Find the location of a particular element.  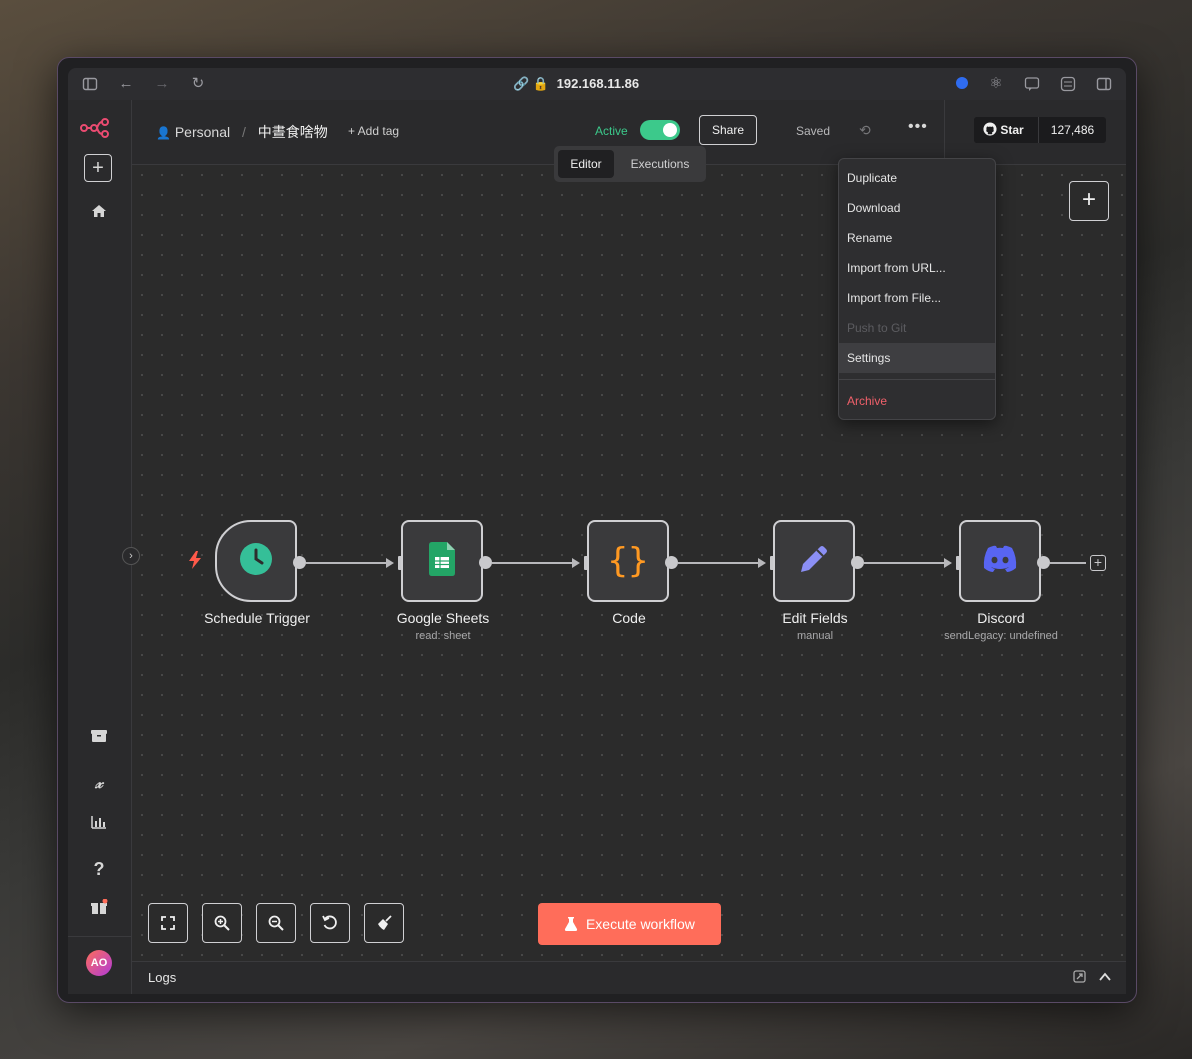

discord-icon is located at coordinates (1000, 561).